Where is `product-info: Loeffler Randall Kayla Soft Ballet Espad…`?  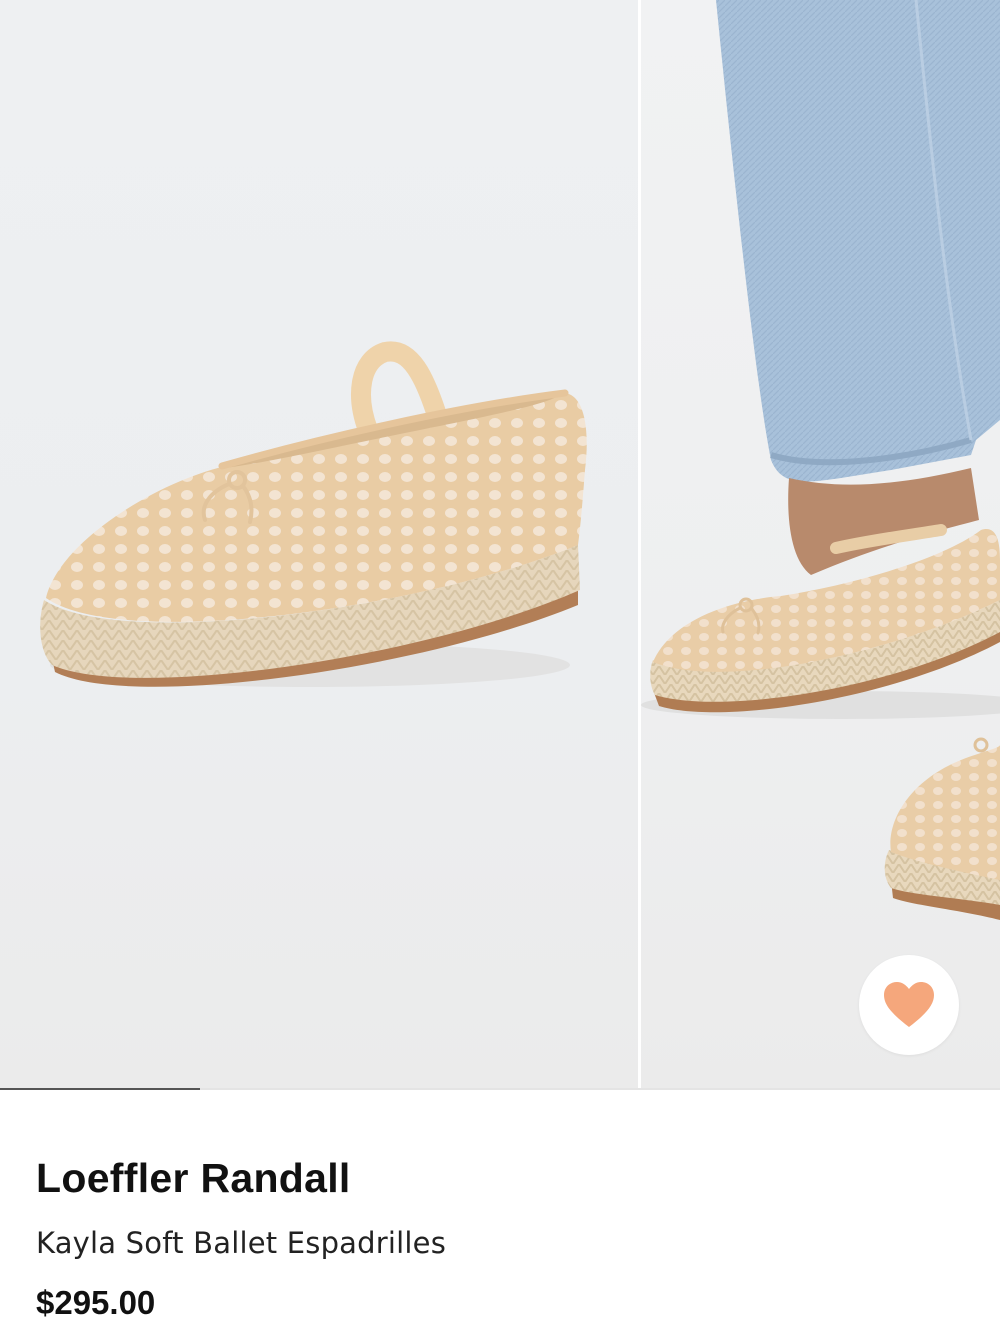
product-info: Loeffler Randall Kayla Soft Ballet Espad… is located at coordinates (501, 1238).